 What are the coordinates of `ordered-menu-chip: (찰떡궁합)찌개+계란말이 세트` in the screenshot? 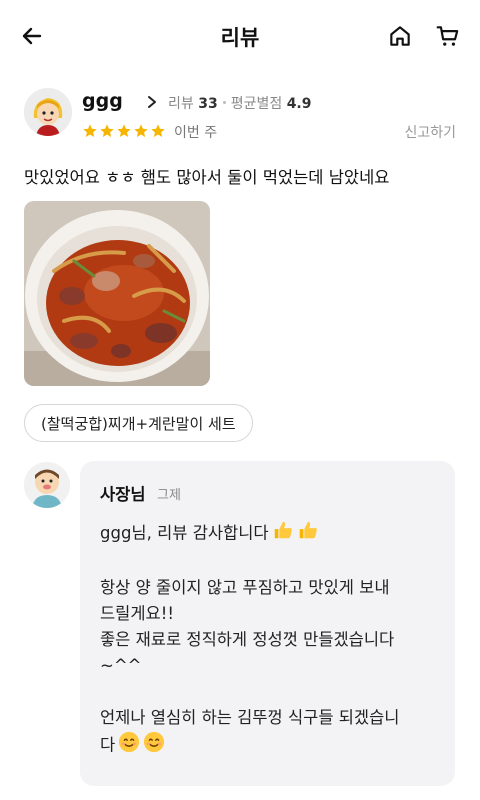 It's located at (138, 423).